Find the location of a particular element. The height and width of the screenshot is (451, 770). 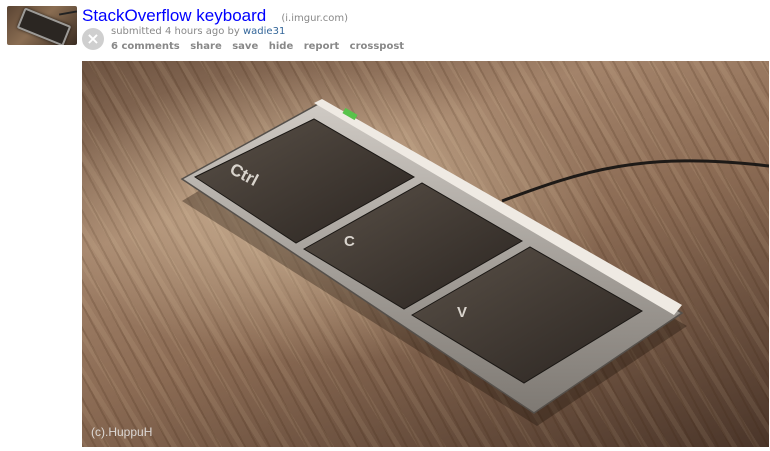

thumbnail-cable is located at coordinates (67, 13).